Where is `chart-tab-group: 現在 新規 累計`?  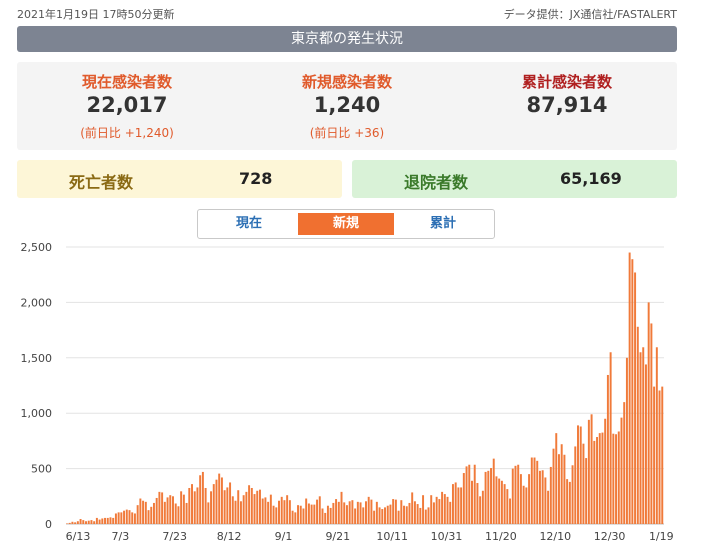
chart-tab-group: 現在 新規 累計 is located at coordinates (346, 224).